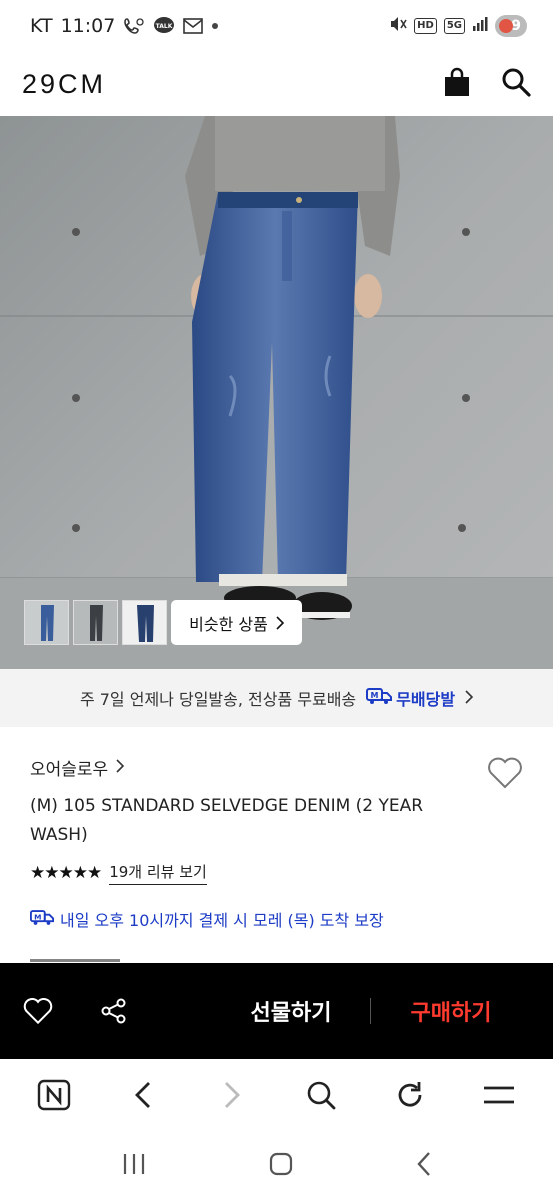 Image resolution: width=553 pixels, height=1200 pixels. Describe the element at coordinates (228, 624) in the screenshot. I see `similar-products-label: 비슷한 상품` at that location.